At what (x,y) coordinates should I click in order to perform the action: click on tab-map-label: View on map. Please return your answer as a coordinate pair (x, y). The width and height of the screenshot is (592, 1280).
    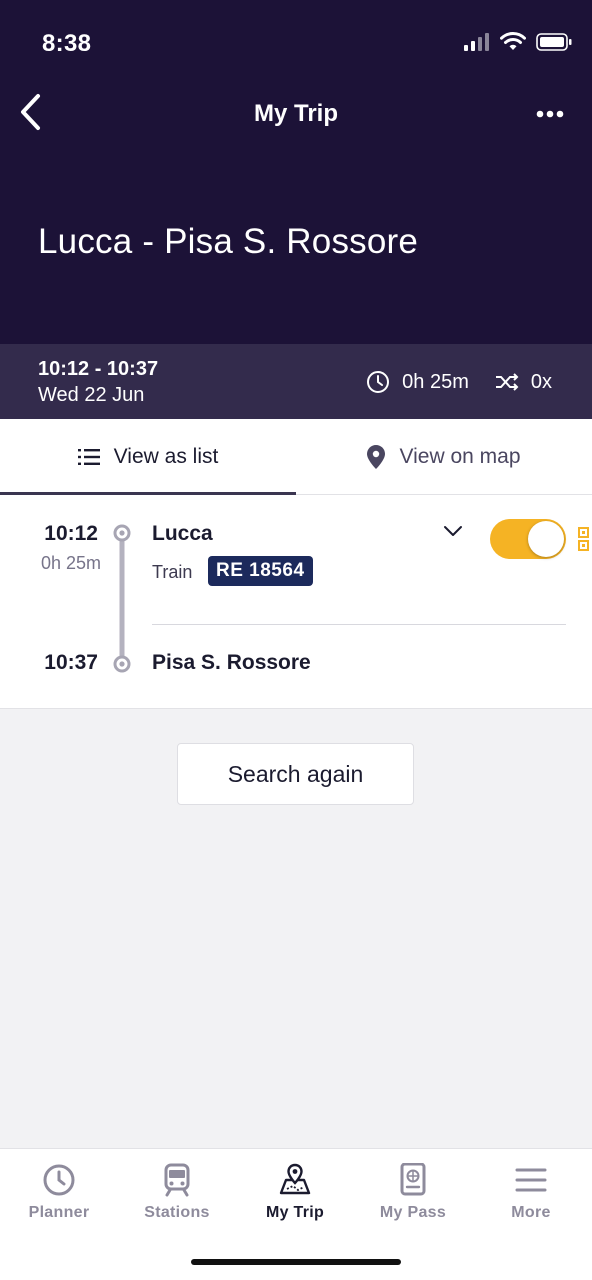
    Looking at the image, I should click on (460, 456).